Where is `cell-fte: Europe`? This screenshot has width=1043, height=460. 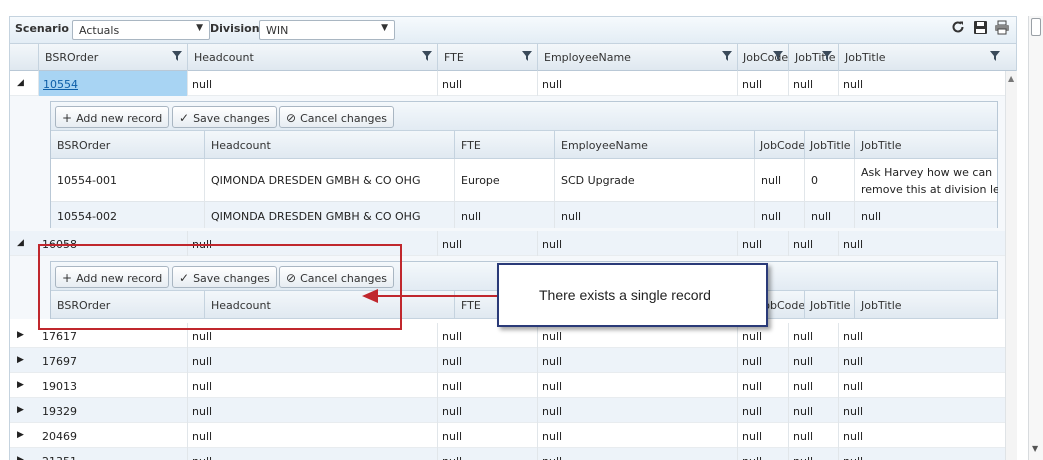 cell-fte: Europe is located at coordinates (504, 180).